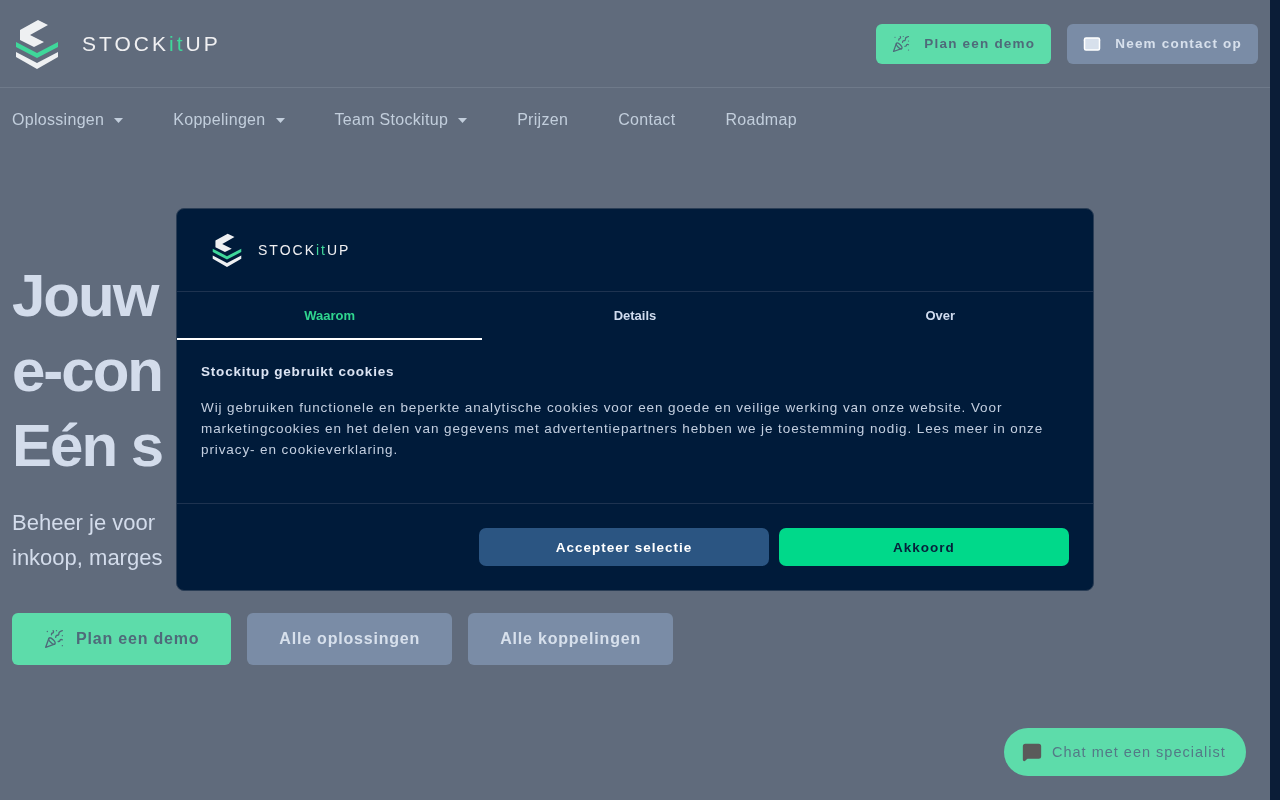 This screenshot has height=800, width=1280. Describe the element at coordinates (1125, 752) in the screenshot. I see `chat-button: Chat met een specialist` at that location.